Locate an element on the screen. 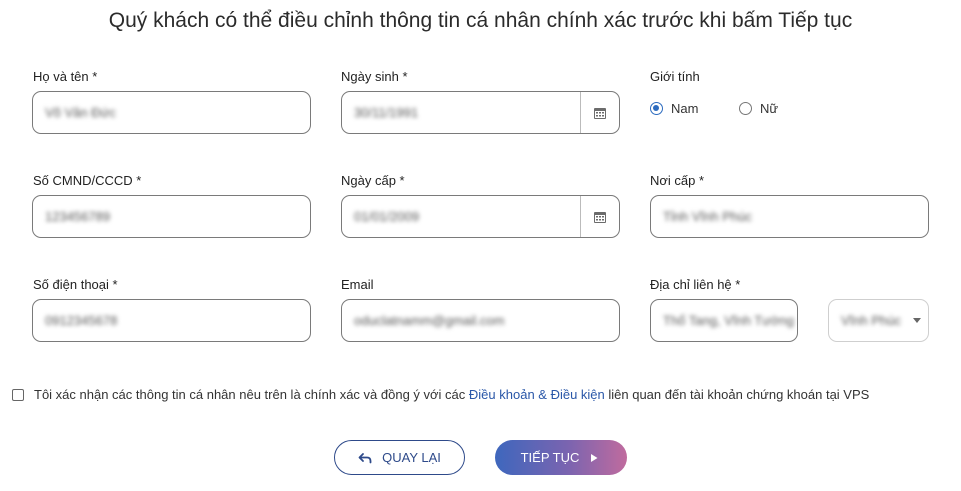  phone-value: 0912345678 is located at coordinates (81, 320).